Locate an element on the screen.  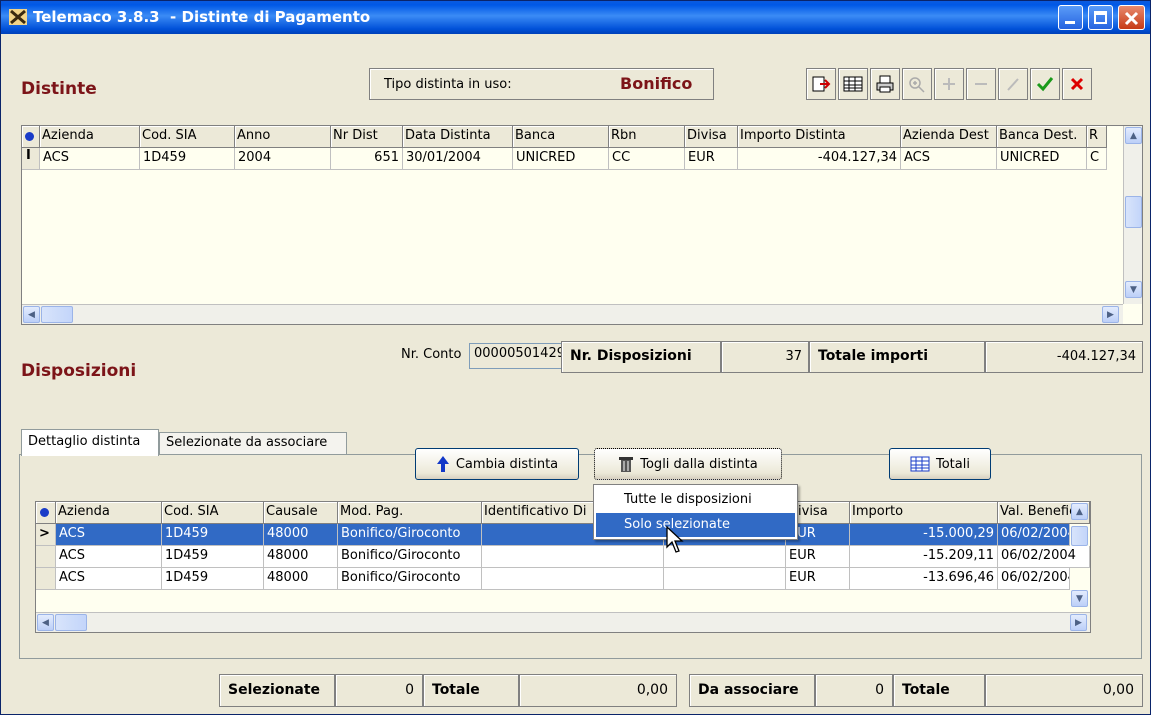
totali-button: Totali is located at coordinates (940, 464).